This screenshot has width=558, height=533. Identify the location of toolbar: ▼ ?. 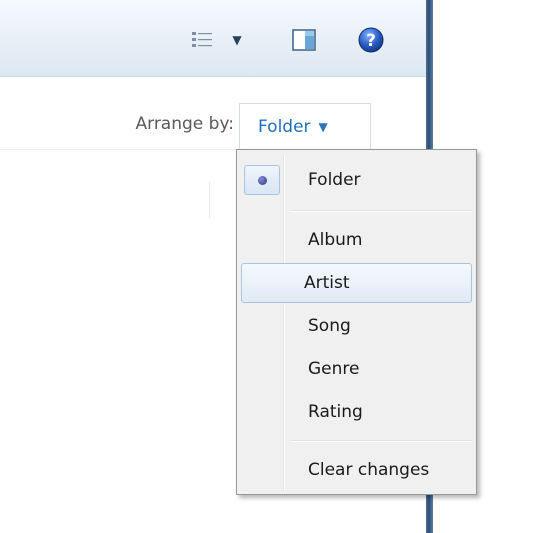
(213, 38).